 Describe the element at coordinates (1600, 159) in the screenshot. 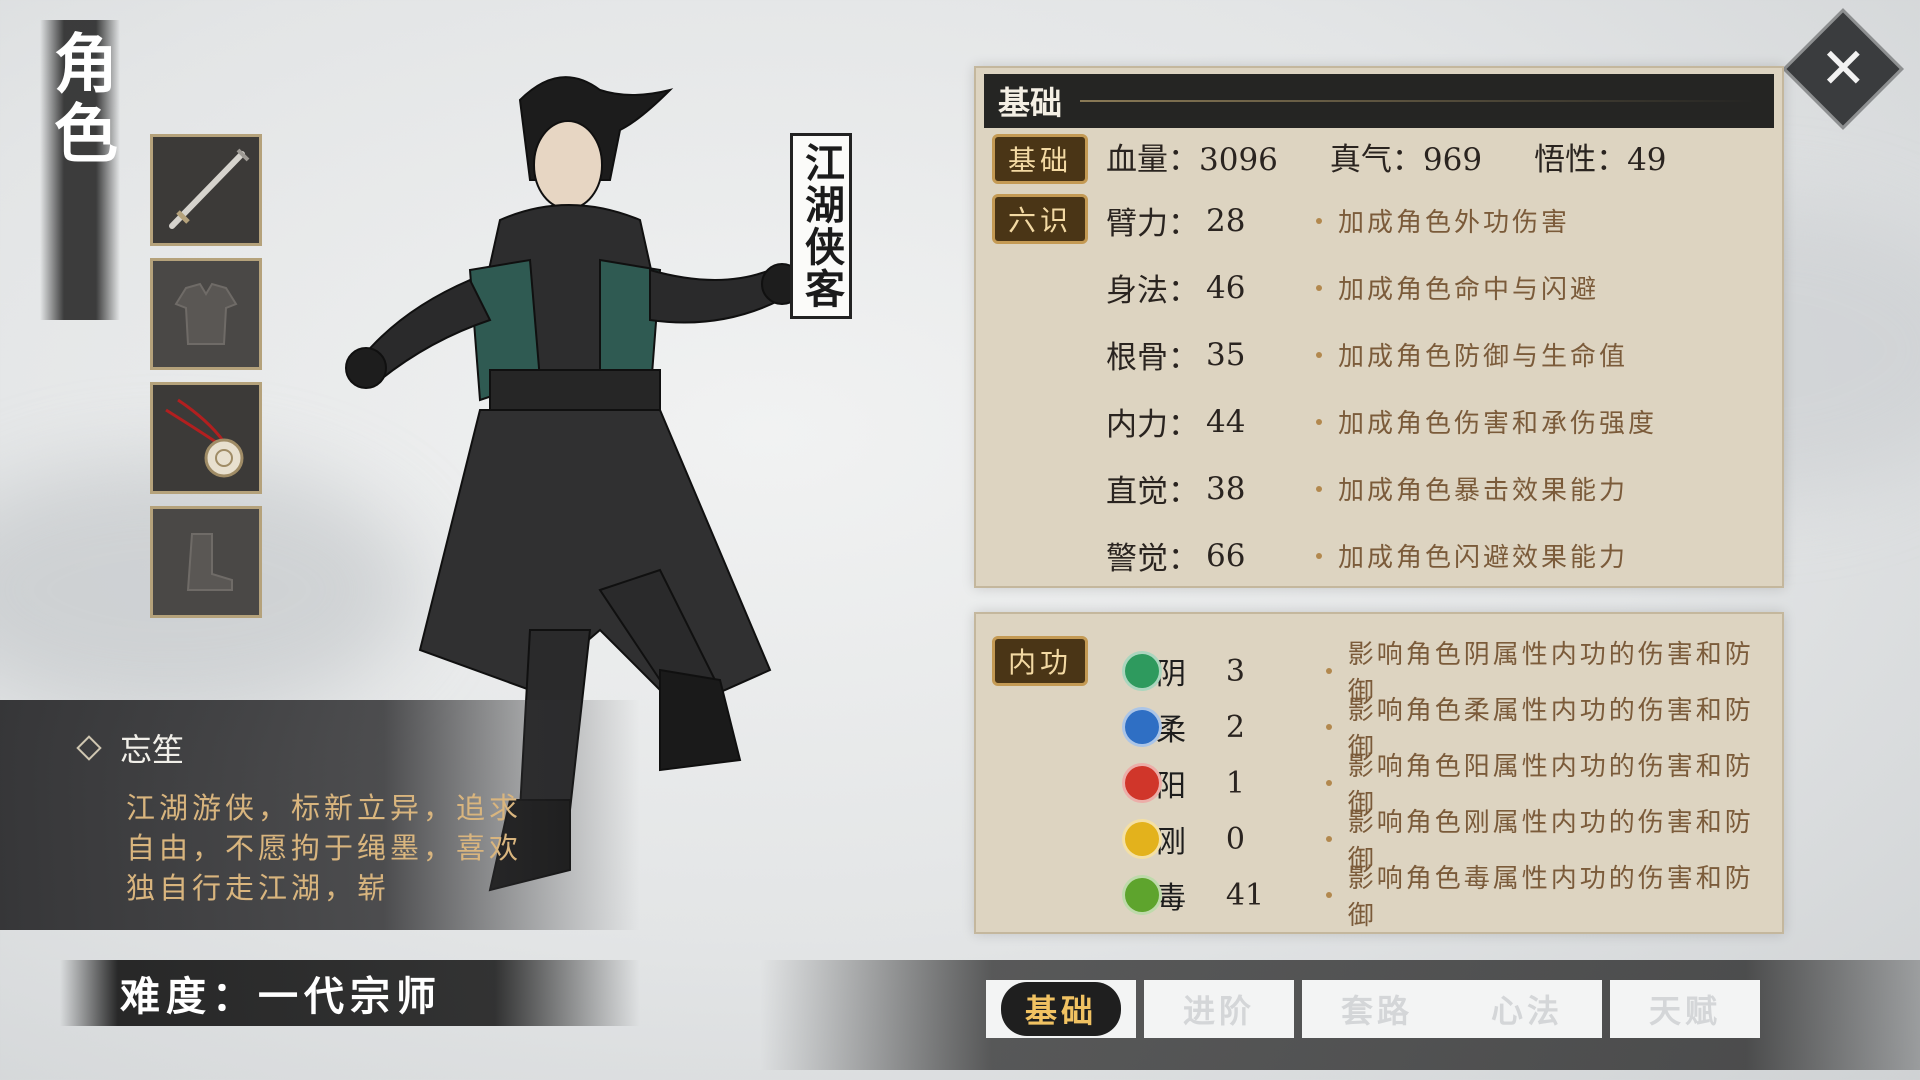

I see `wisdom-stat: 悟性：49` at that location.